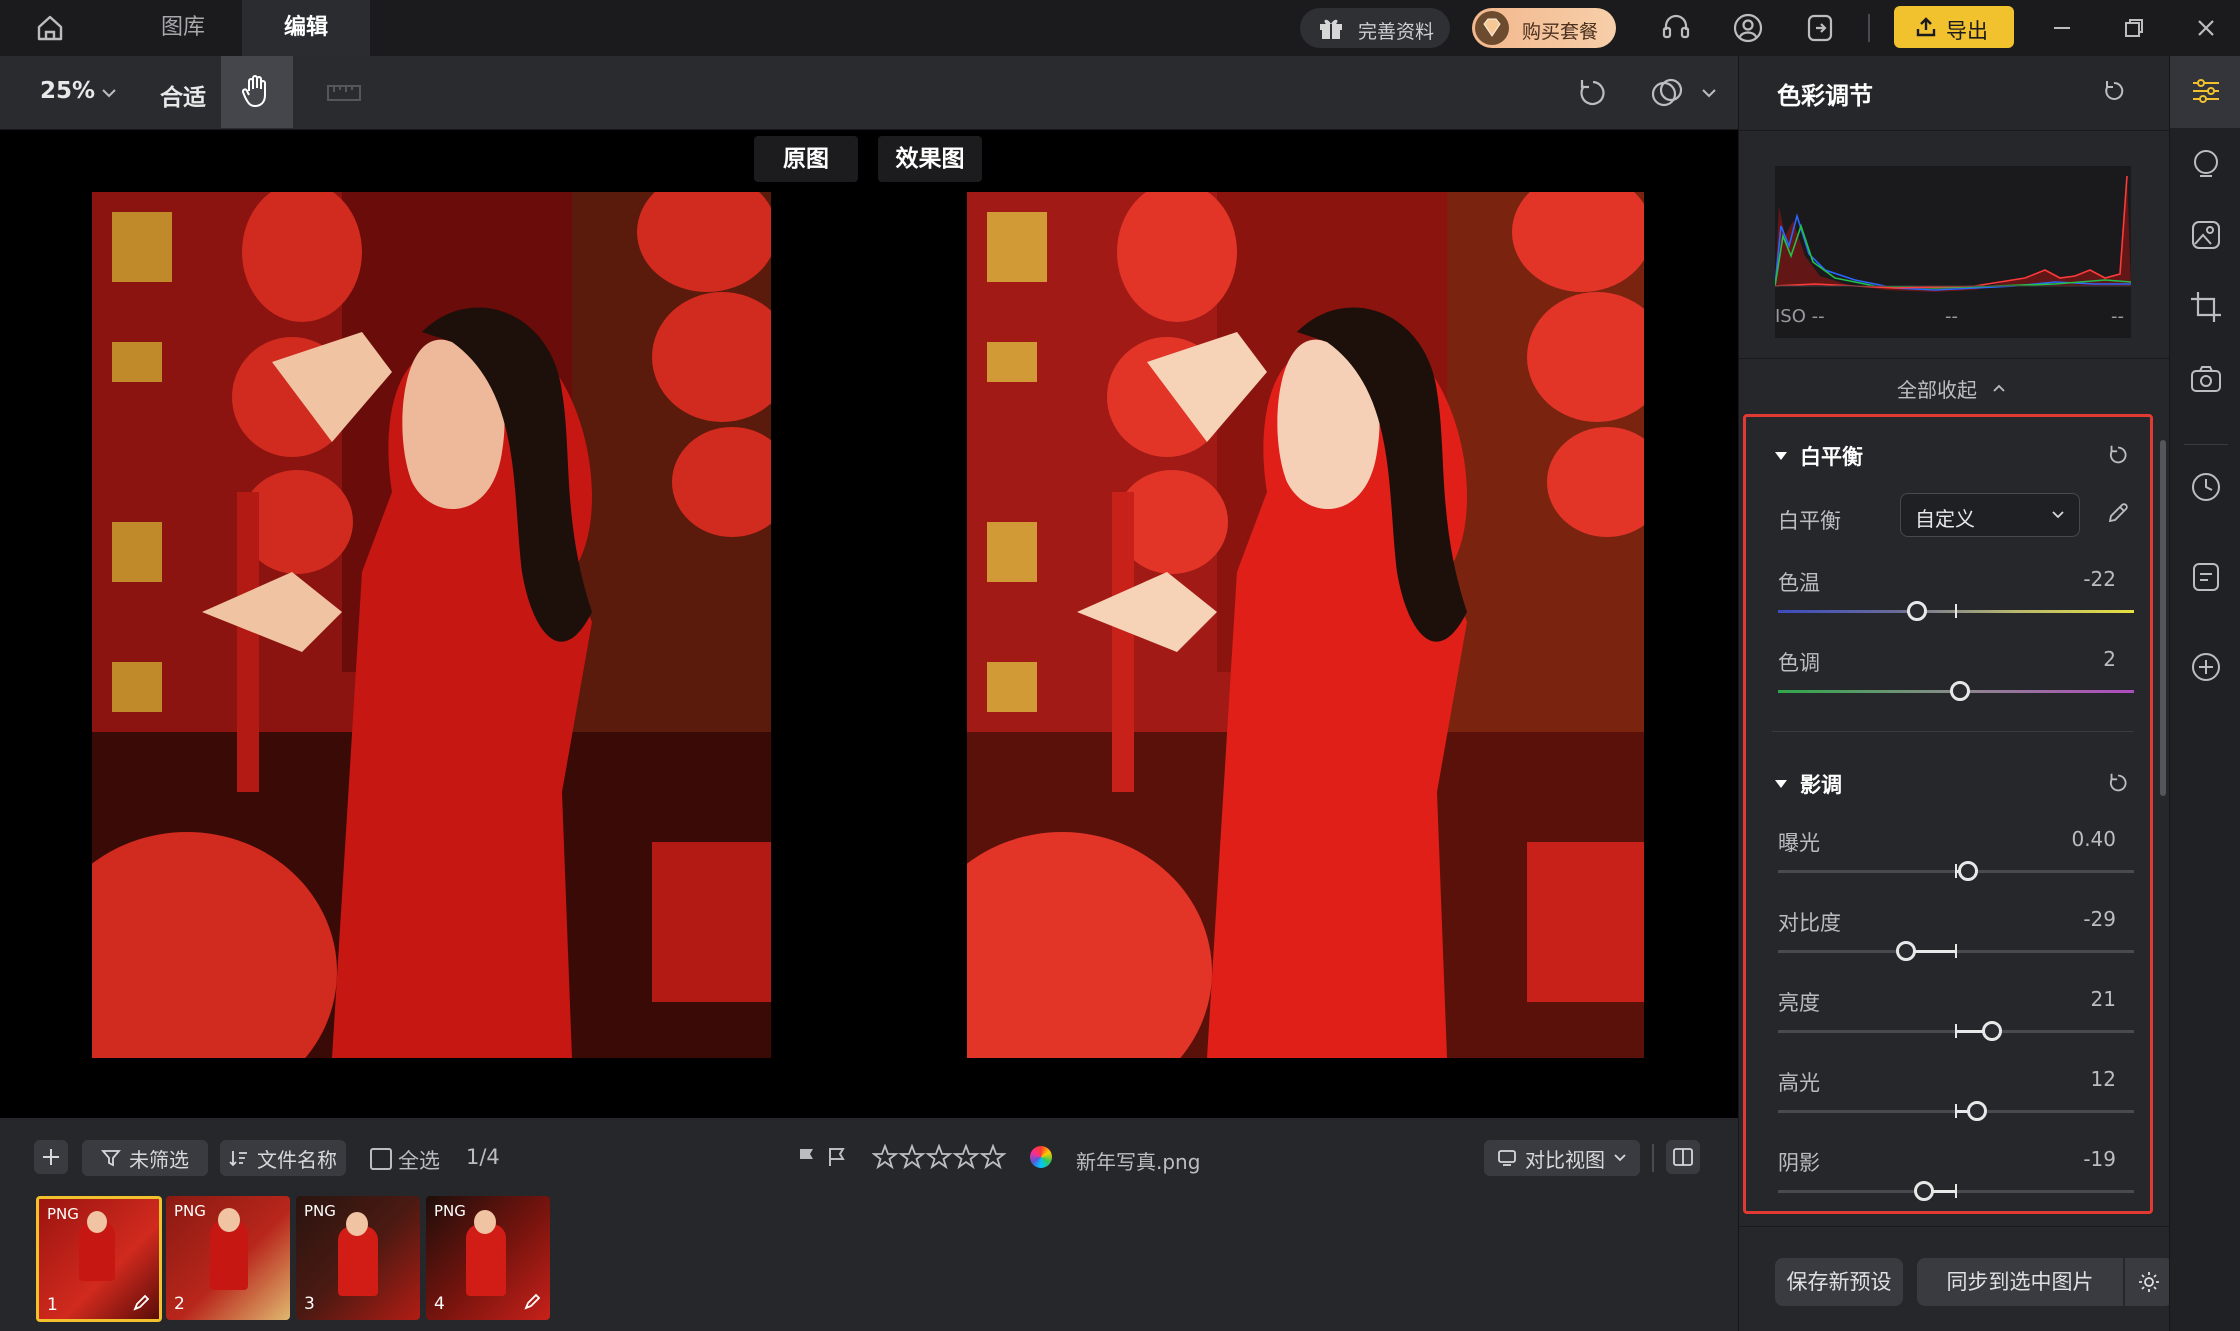 The height and width of the screenshot is (1331, 2240). What do you see at coordinates (1959, 691) in the screenshot?
I see `tint-slider-thumb` at bounding box center [1959, 691].